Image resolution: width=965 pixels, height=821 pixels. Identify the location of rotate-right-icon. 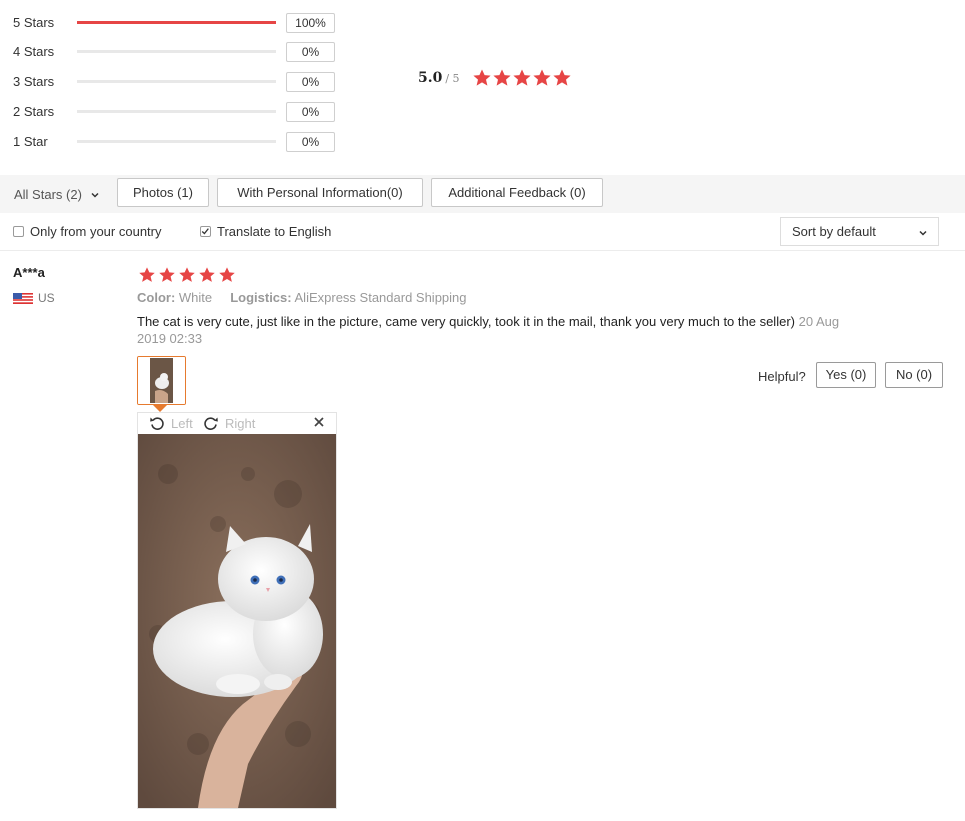
(211, 423).